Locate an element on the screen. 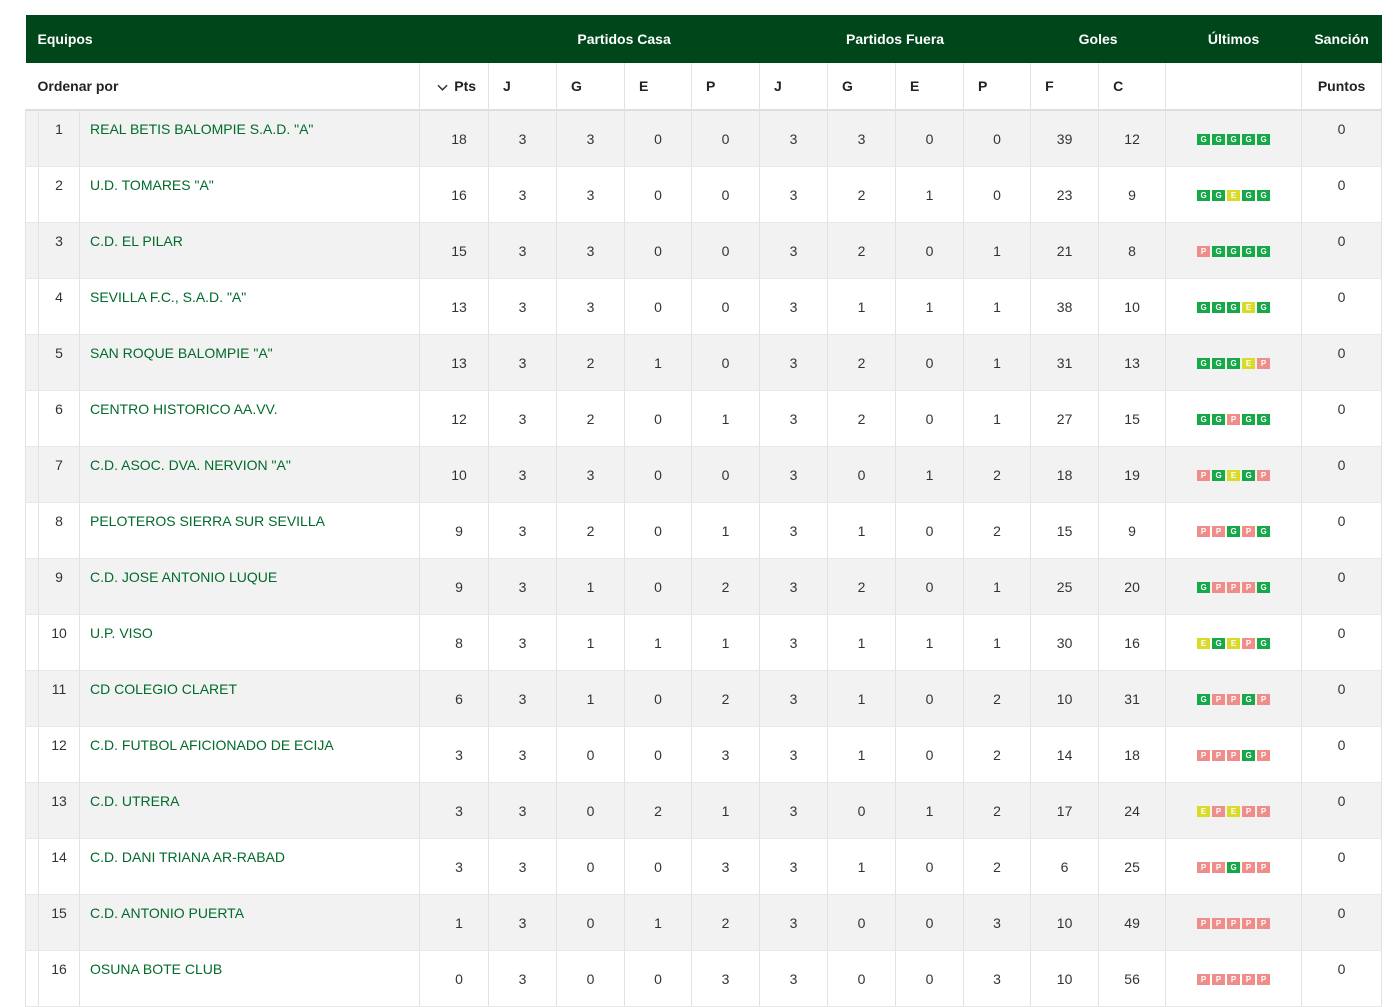  home-p-cell: 2 is located at coordinates (726, 586).